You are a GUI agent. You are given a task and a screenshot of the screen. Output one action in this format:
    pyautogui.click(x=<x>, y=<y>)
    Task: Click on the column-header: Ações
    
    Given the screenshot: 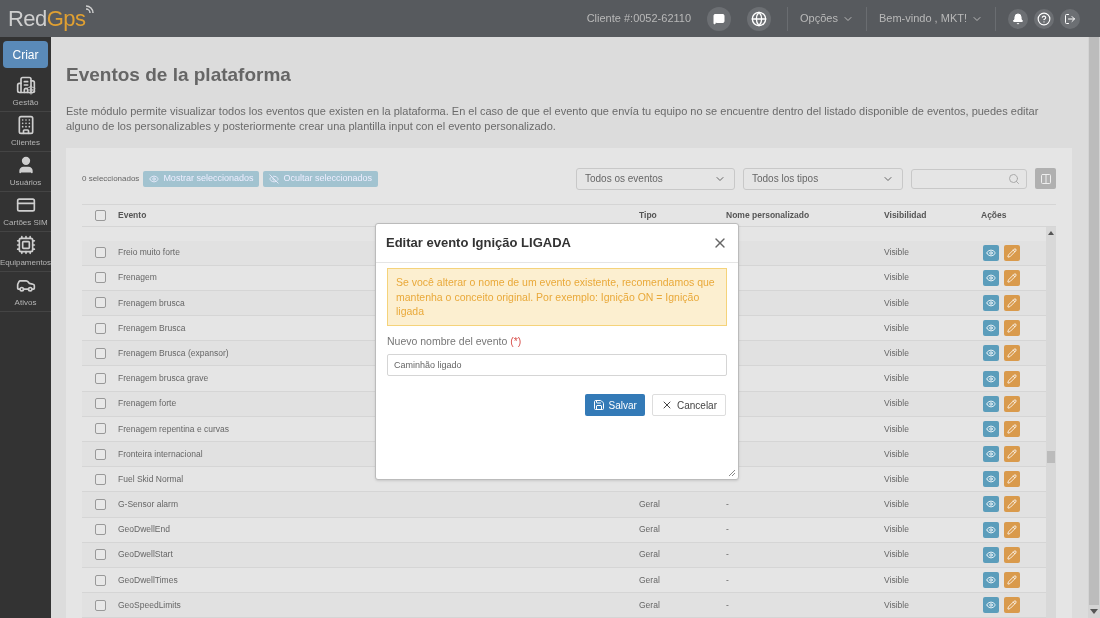 What is the action you would take?
    pyautogui.click(x=994, y=214)
    